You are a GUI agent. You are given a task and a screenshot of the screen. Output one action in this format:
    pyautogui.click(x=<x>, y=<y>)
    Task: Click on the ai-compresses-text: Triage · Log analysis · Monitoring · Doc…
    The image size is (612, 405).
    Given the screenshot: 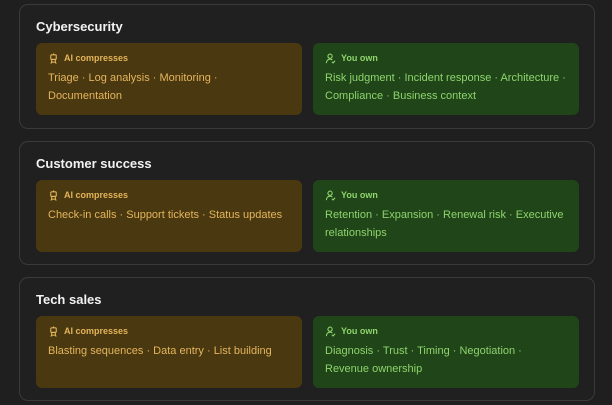 What is the action you would take?
    pyautogui.click(x=133, y=87)
    